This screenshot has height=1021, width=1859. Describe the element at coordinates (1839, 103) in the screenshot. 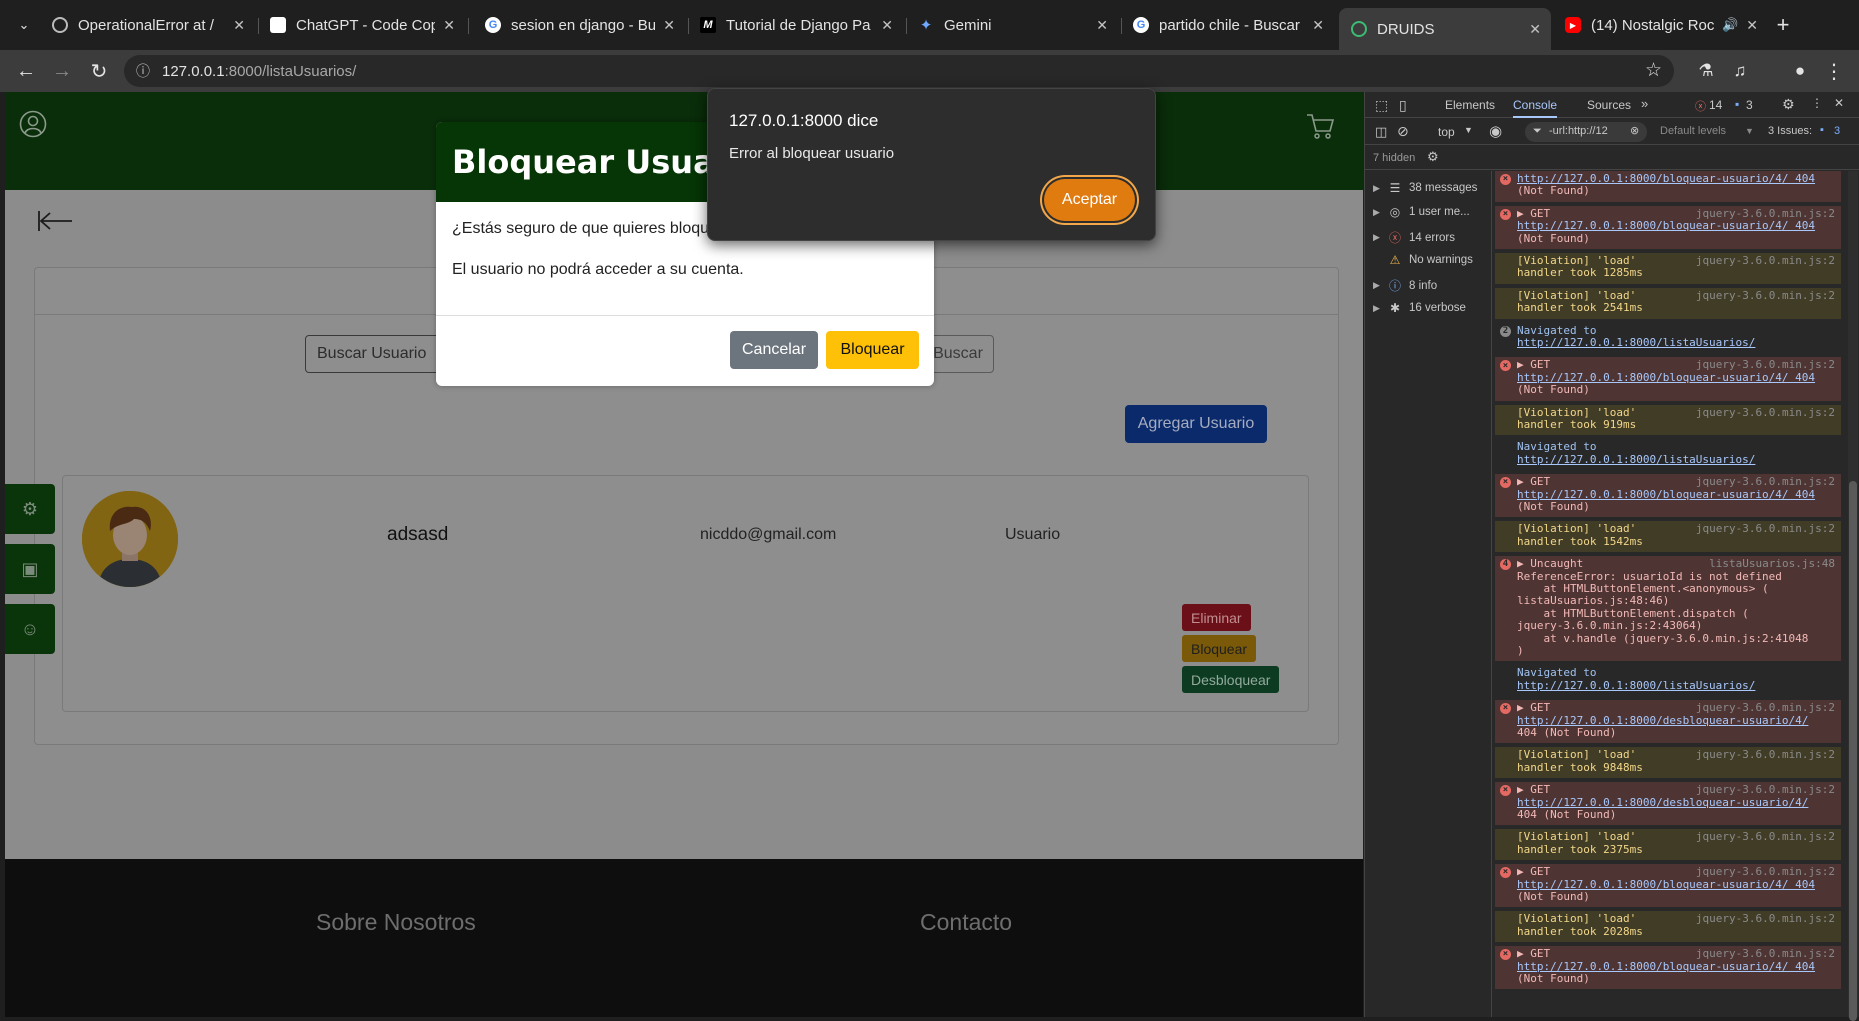

I see `close-devtools-icon: ✕` at that location.